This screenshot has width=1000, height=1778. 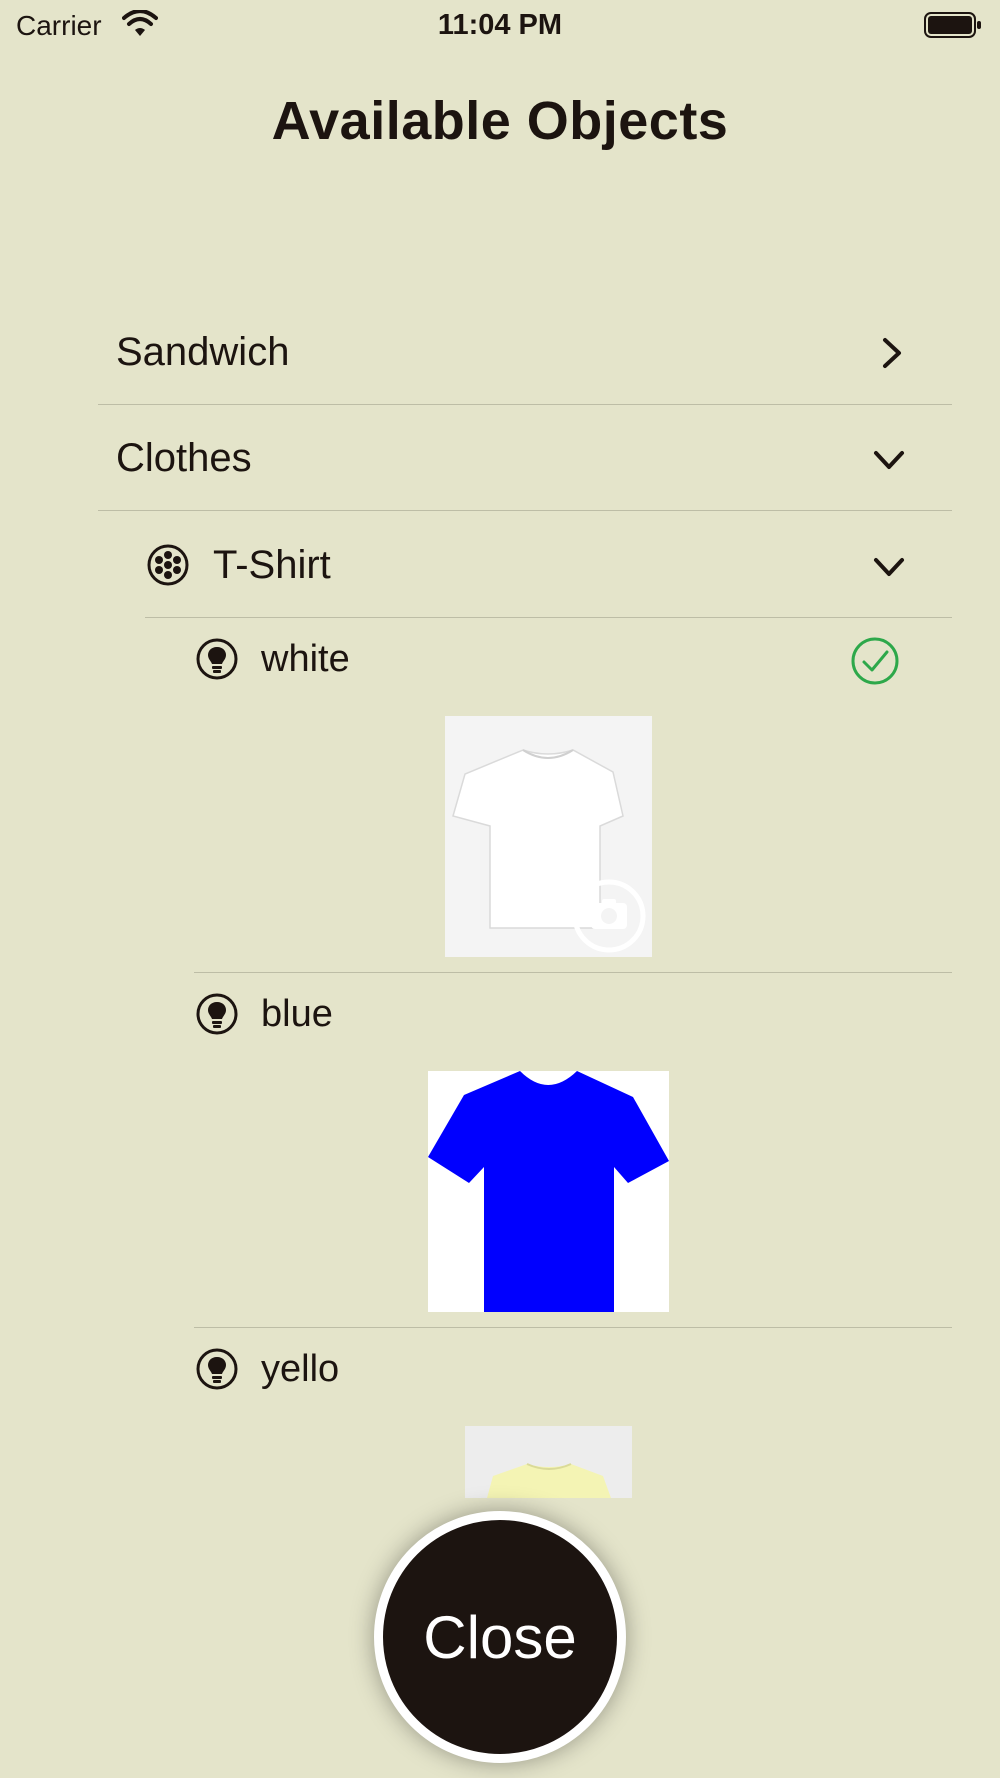 I want to click on battery-icon, so click(x=952, y=25).